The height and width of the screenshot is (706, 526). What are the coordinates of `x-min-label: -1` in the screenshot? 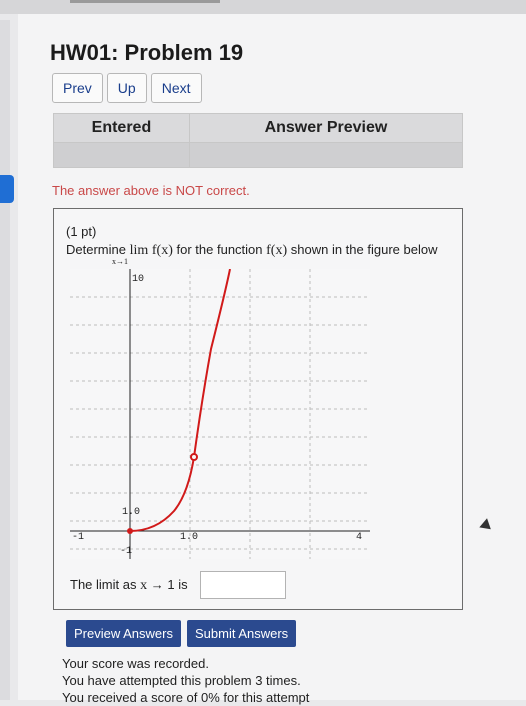 It's located at (78, 537).